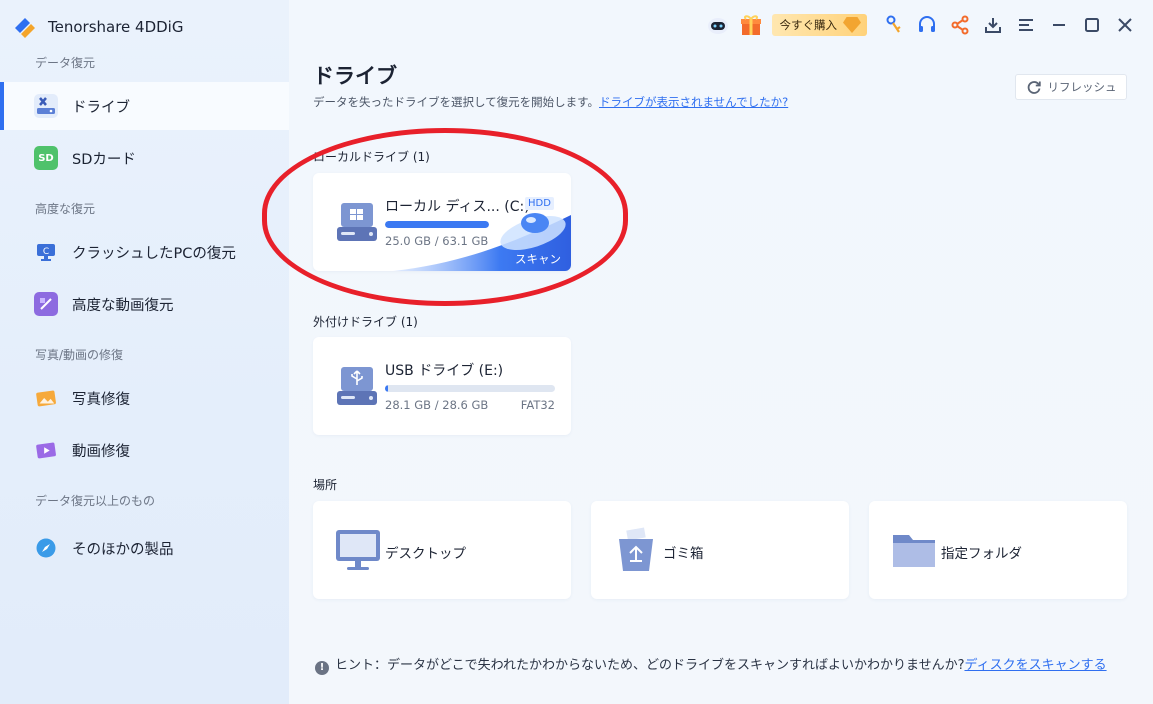 The width and height of the screenshot is (1153, 704). Describe the element at coordinates (1091, 25) in the screenshot. I see `maximize-icon` at that location.